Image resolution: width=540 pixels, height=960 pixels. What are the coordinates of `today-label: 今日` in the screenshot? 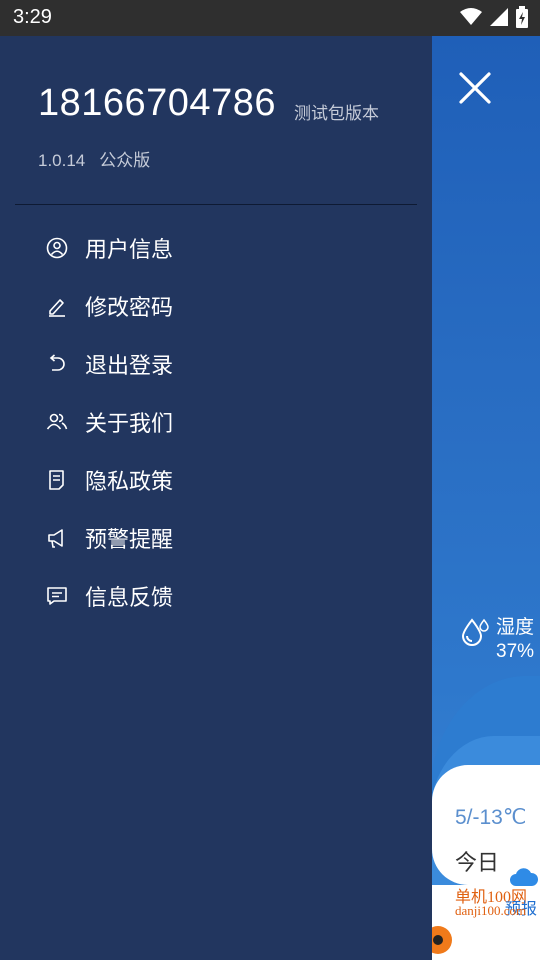 It's located at (477, 863).